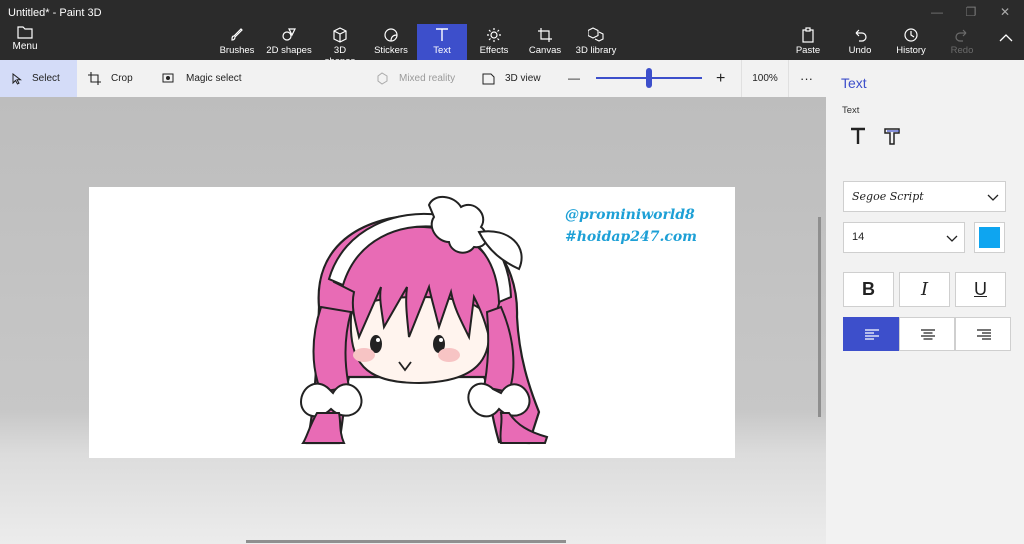 This screenshot has width=1024, height=544. I want to click on align-right-button, so click(983, 334).